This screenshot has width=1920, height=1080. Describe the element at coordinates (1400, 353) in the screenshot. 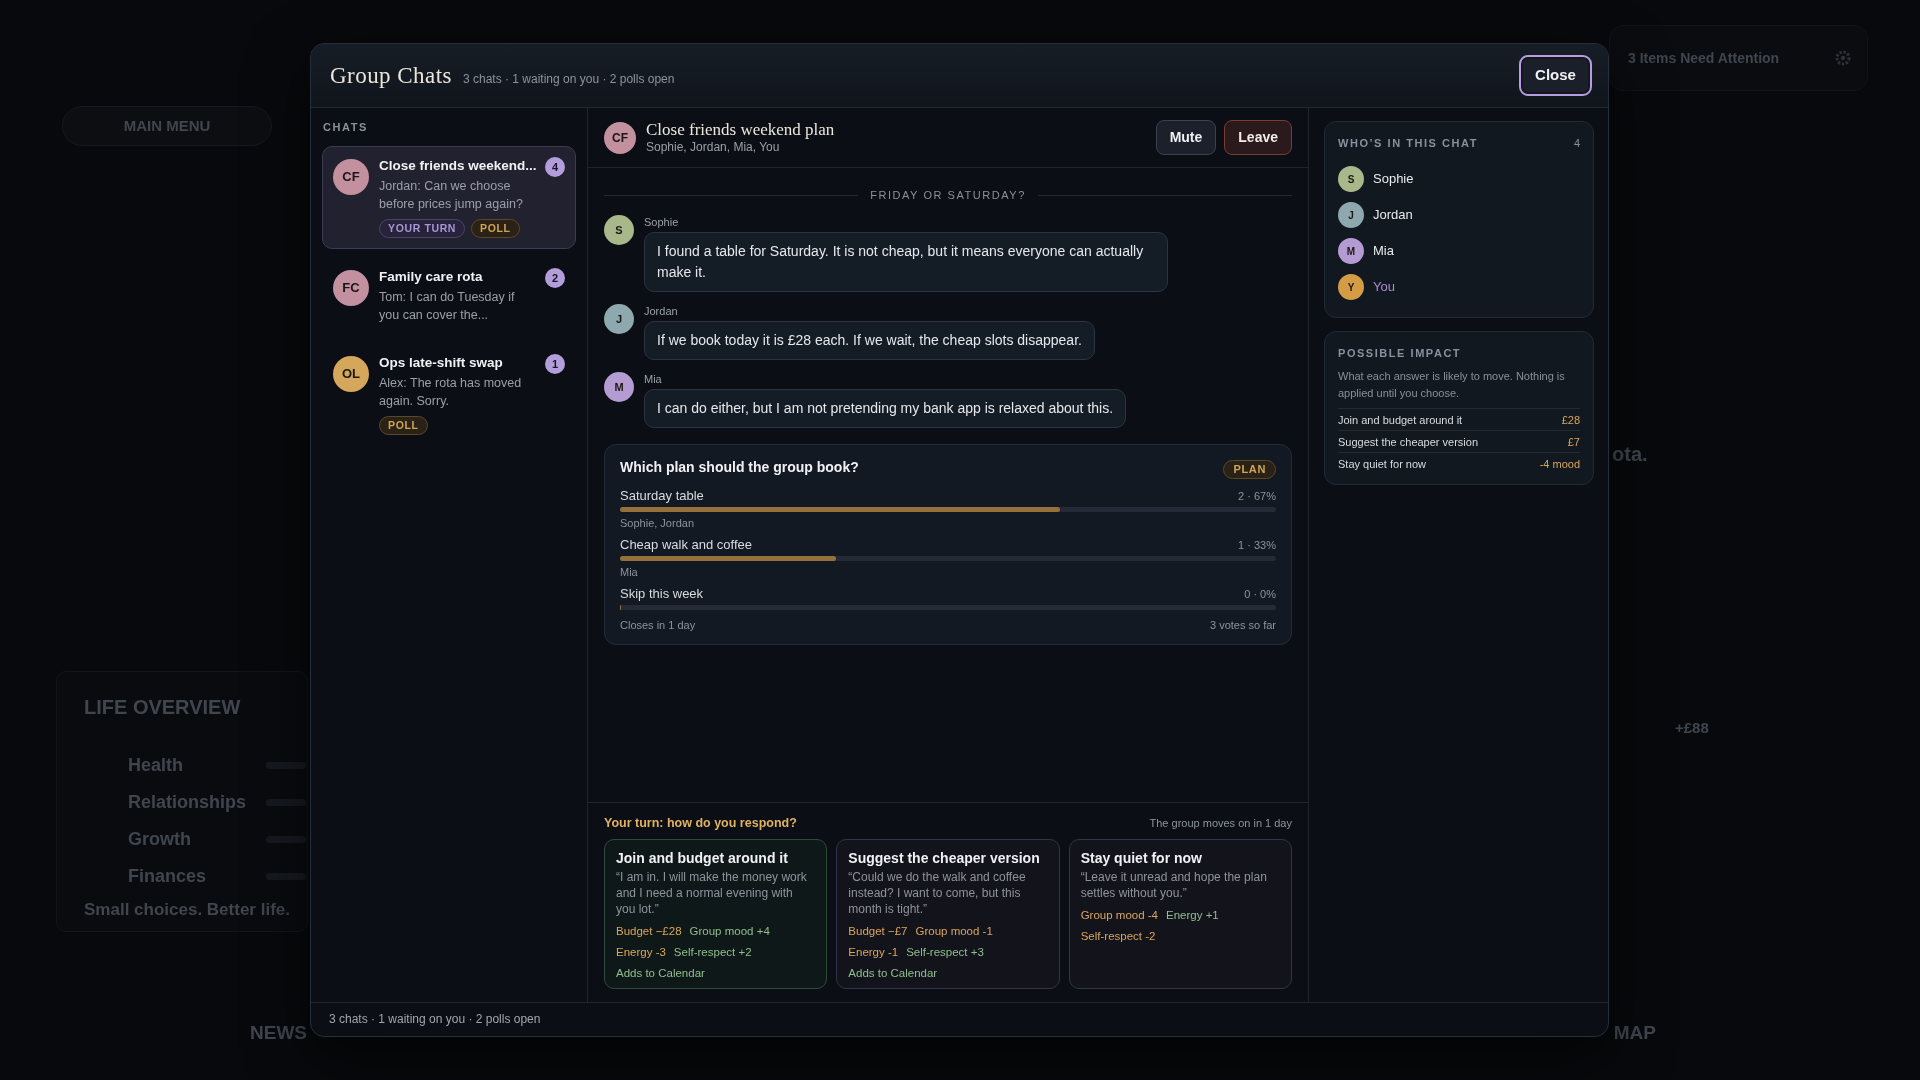

I see `card-heading: POSSIBLE IMPACT` at that location.